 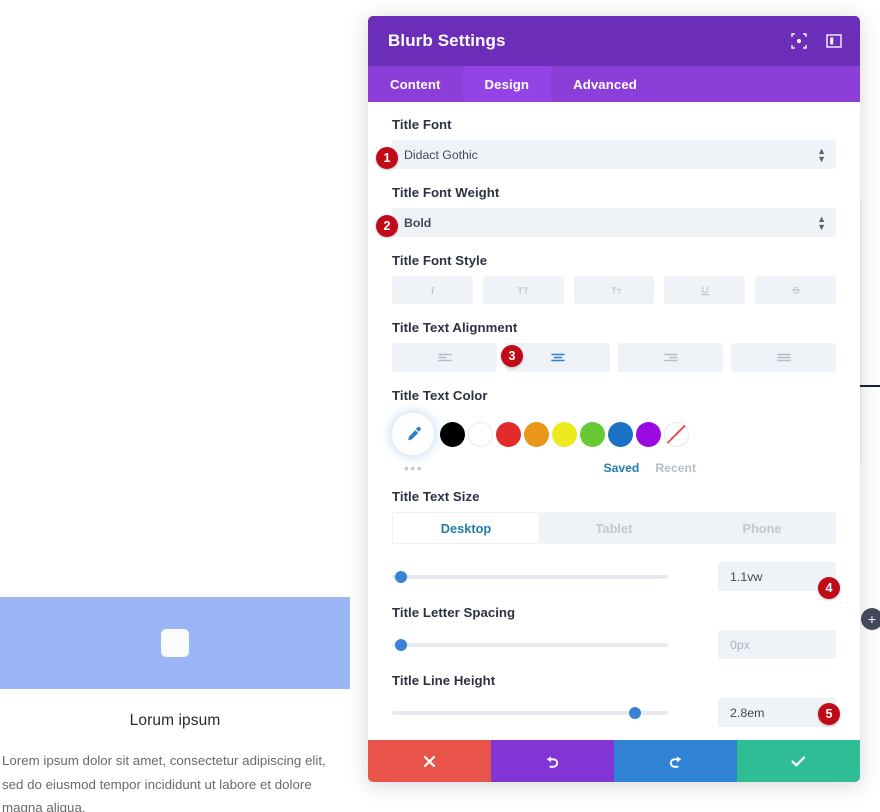 What do you see at coordinates (605, 84) in the screenshot?
I see `tab-advanced: Advanced` at bounding box center [605, 84].